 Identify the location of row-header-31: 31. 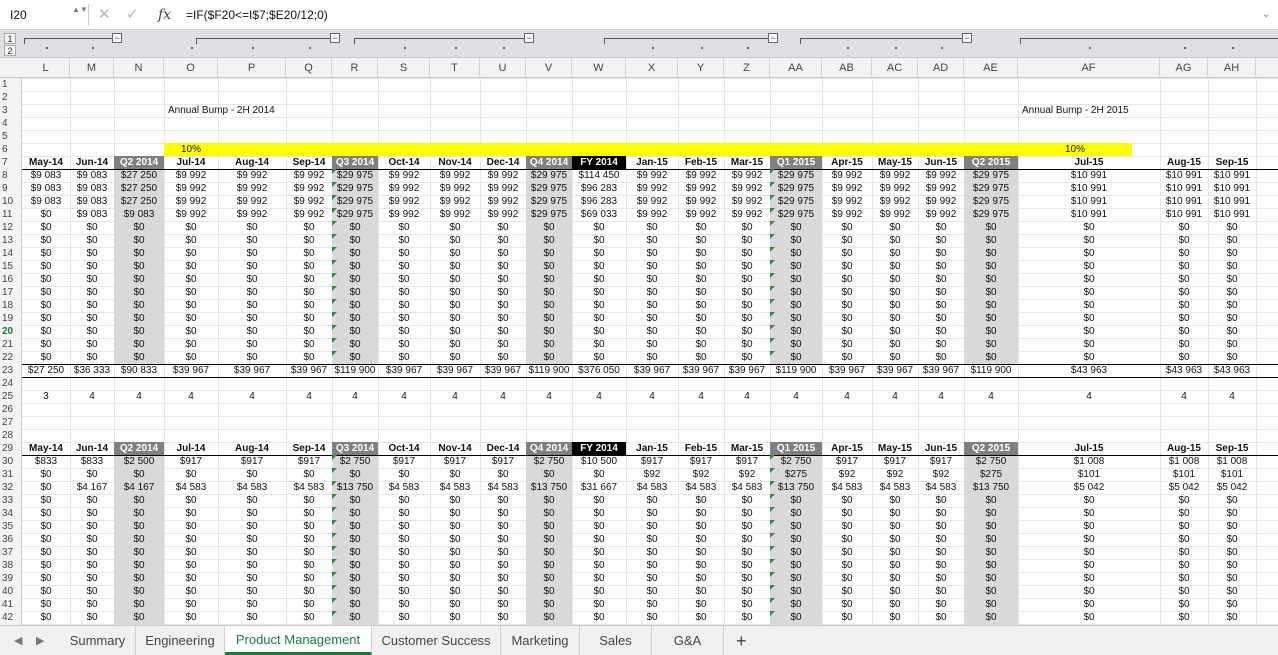
(10, 474).